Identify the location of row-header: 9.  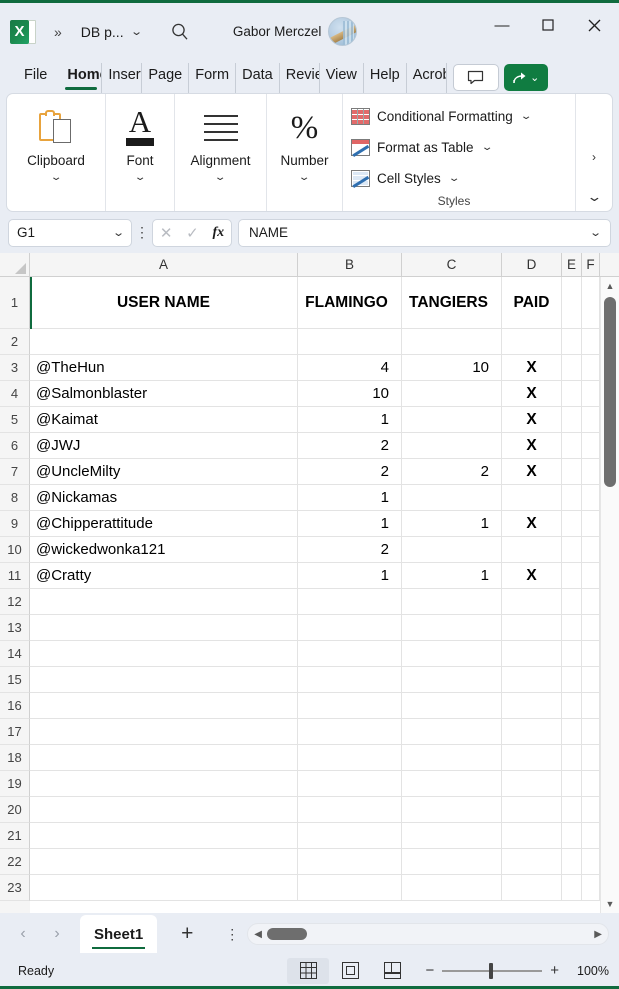
(15, 524).